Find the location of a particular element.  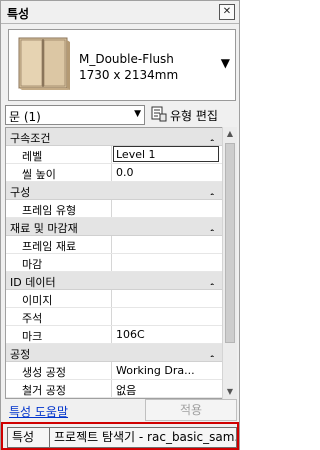

properties-scrollbar: ▲ ▼ is located at coordinates (229, 263).